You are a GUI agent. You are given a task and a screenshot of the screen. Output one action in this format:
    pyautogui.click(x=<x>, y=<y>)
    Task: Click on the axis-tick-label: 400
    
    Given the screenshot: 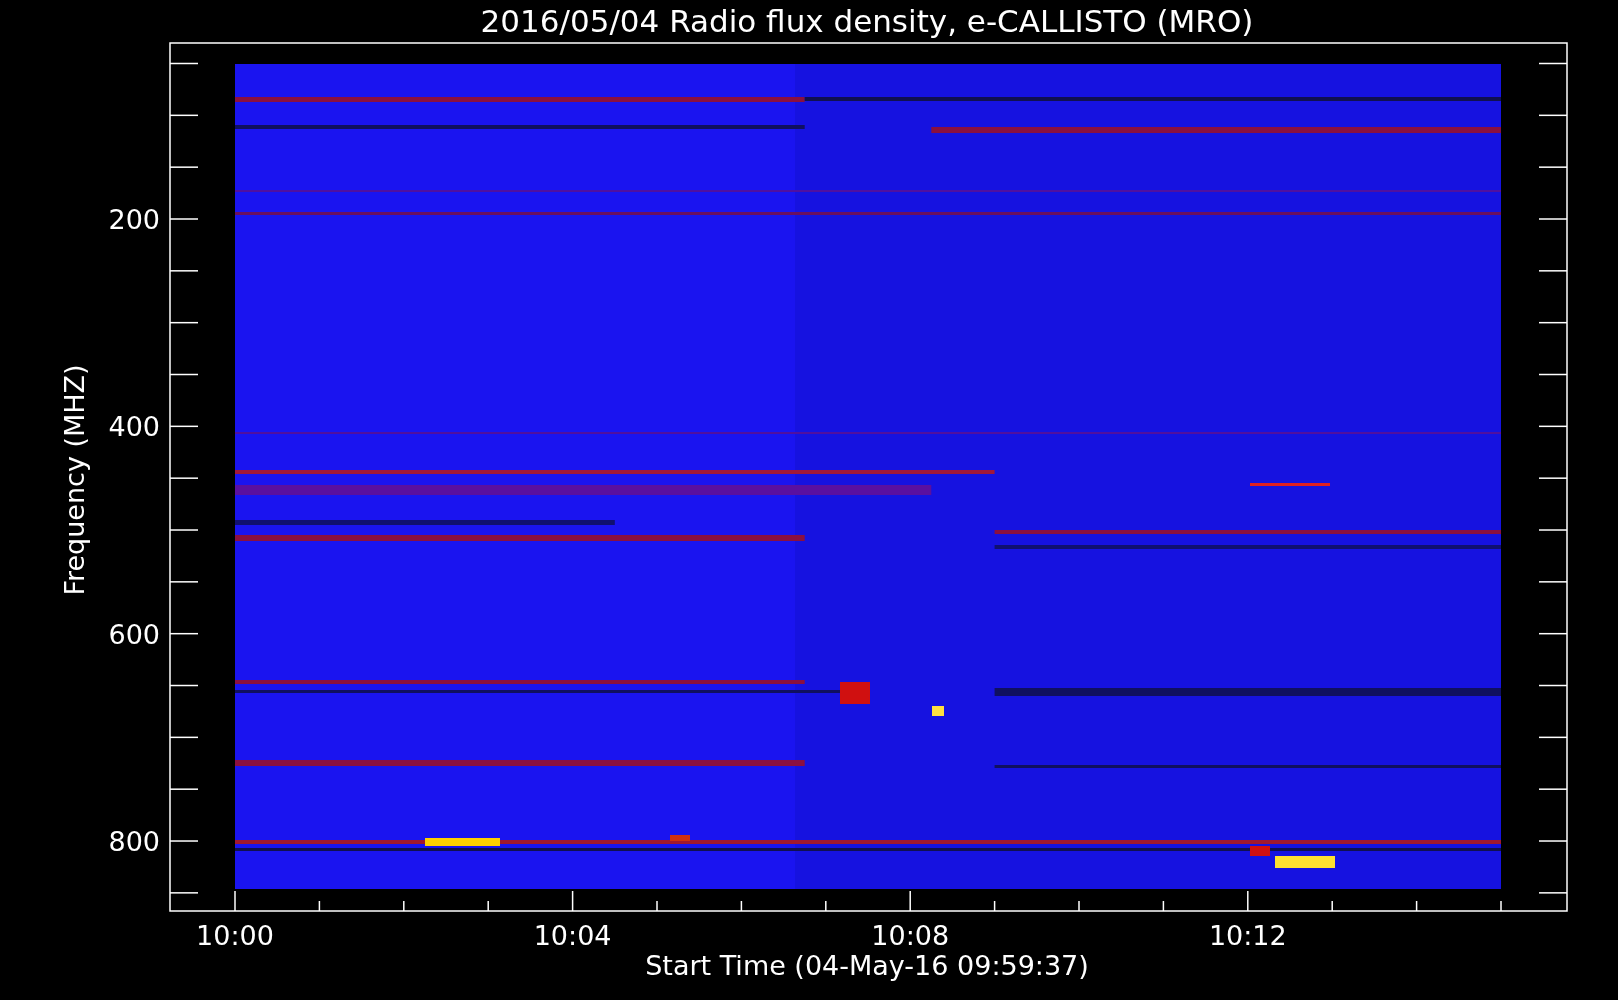 What is the action you would take?
    pyautogui.click(x=134, y=427)
    